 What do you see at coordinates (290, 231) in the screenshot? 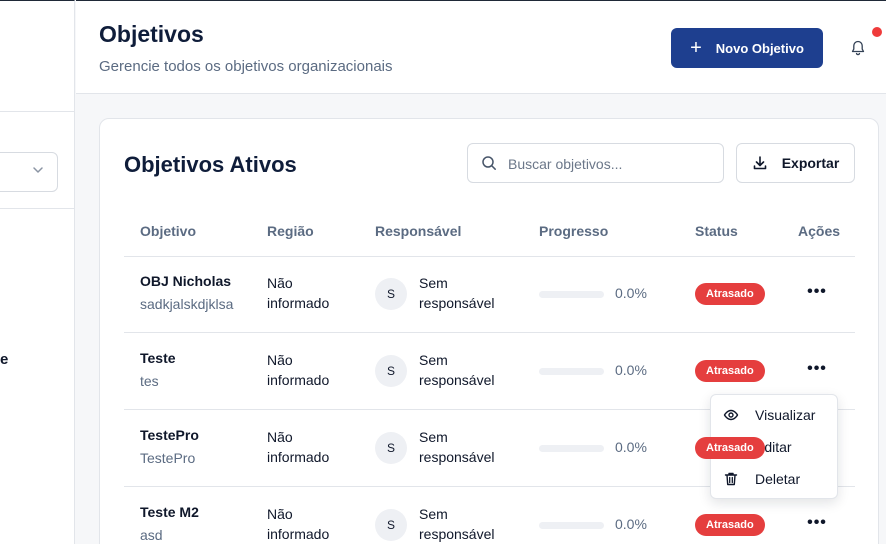
I see `column-header-region: Região` at bounding box center [290, 231].